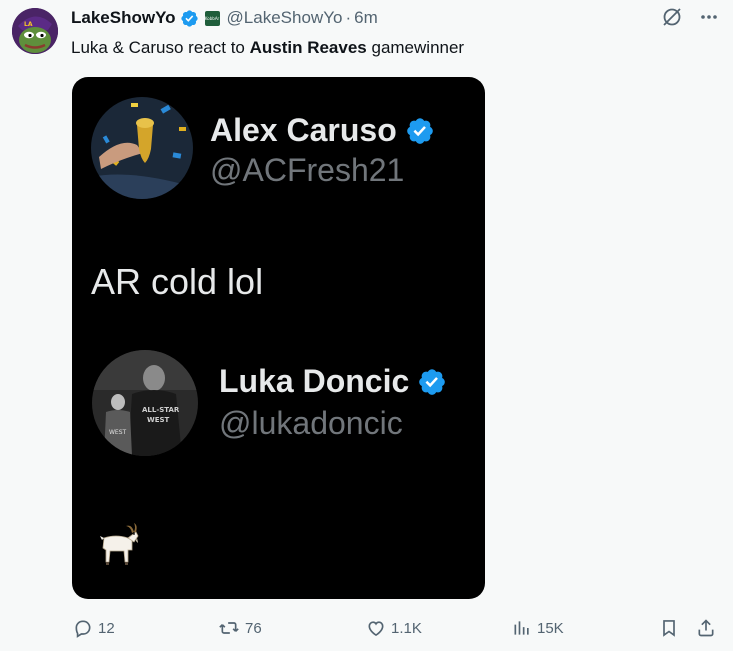 The width and height of the screenshot is (733, 651). I want to click on like-button: 1.1K, so click(394, 628).